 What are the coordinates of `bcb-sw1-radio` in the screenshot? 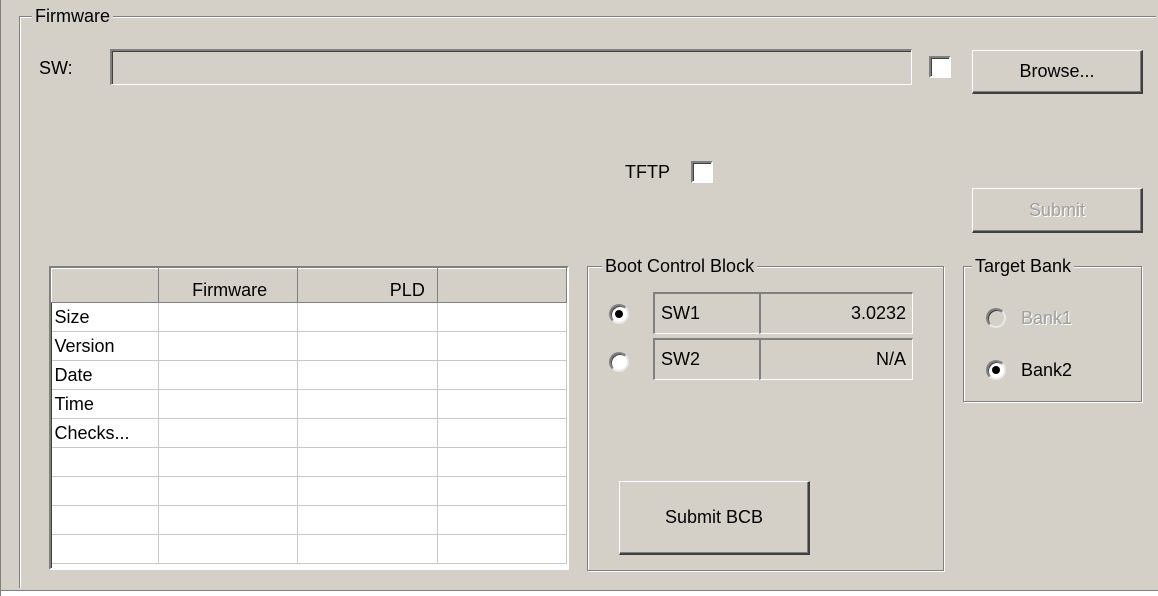 It's located at (619, 314).